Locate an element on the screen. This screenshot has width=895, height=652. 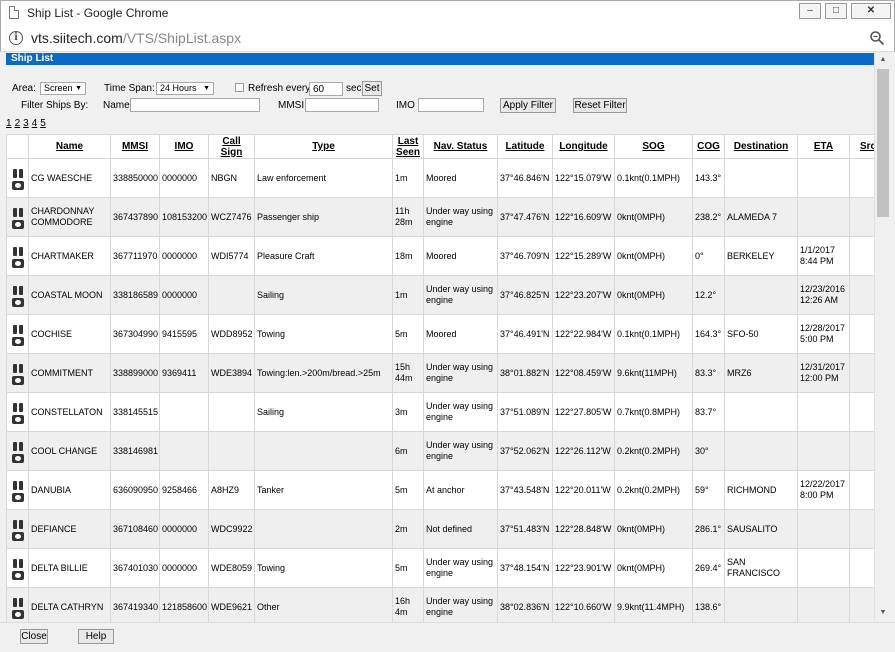
apply-filter-button: Apply Filter is located at coordinates (528, 105).